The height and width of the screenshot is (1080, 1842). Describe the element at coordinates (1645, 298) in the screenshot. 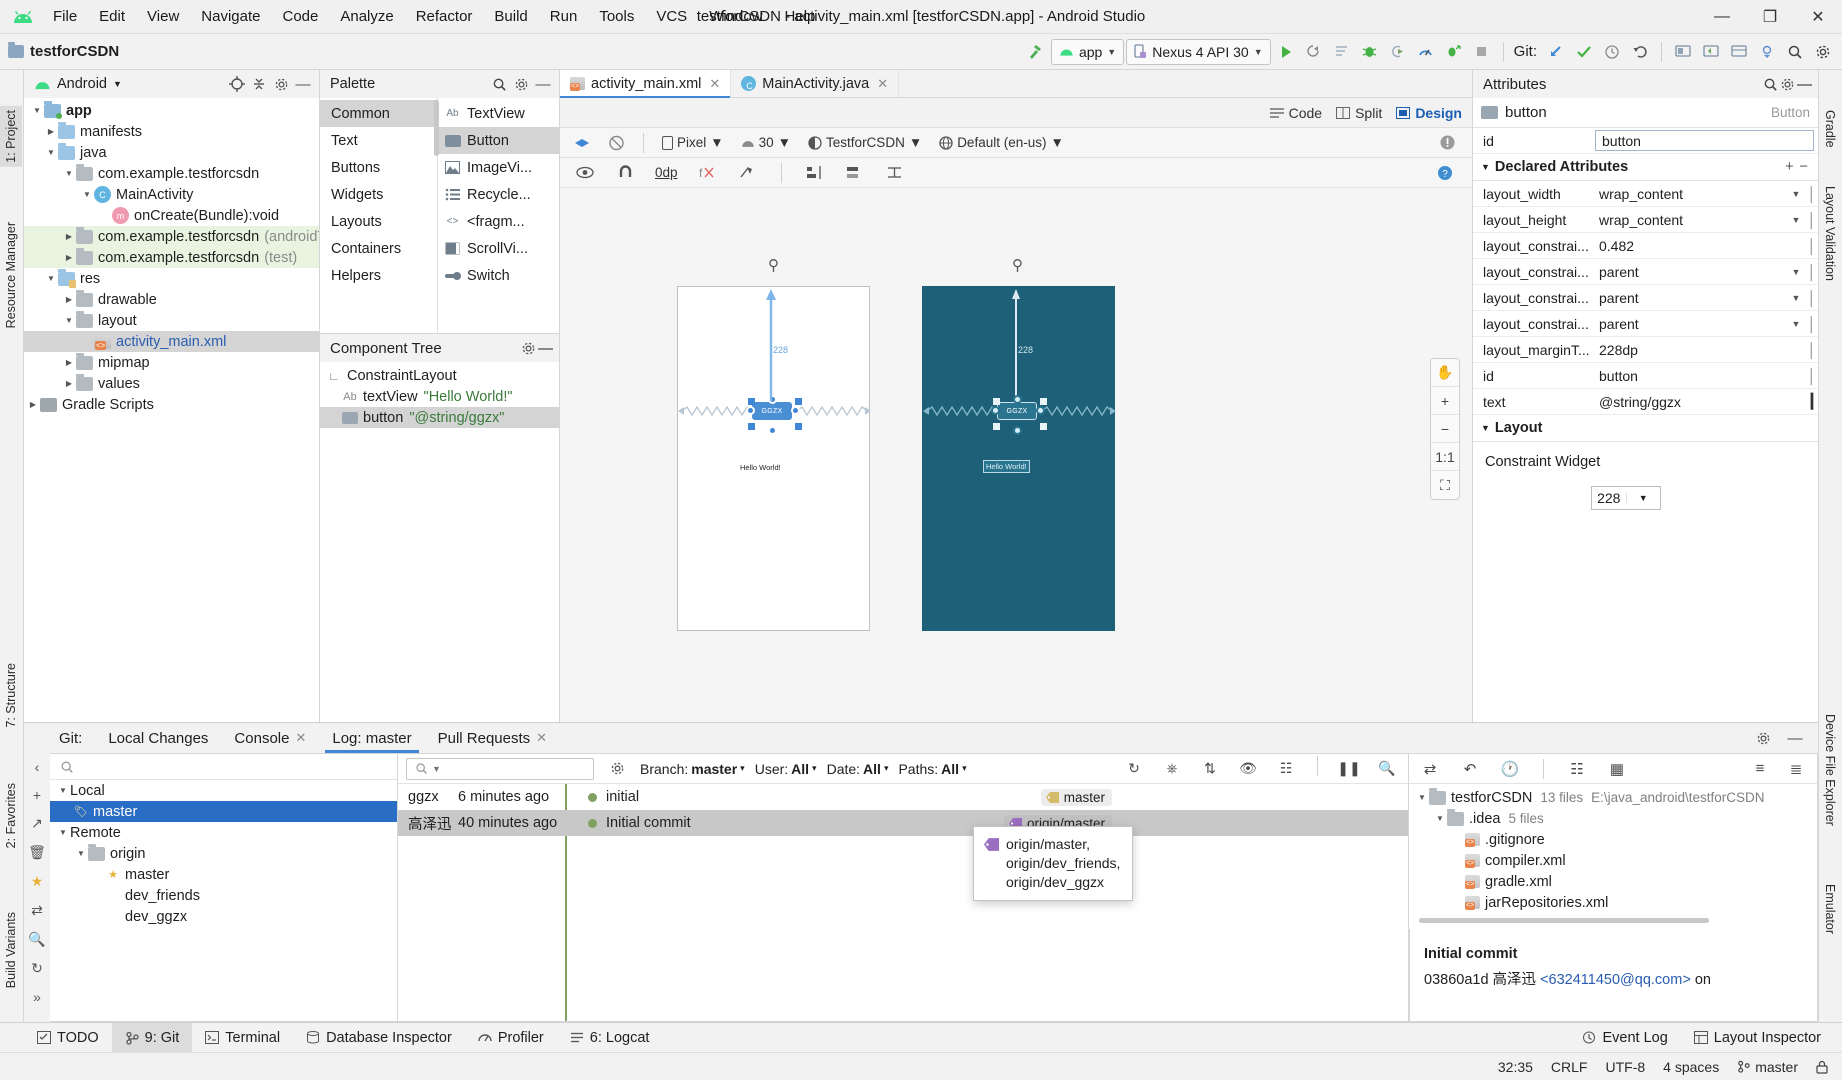

I see `attribute-row-constraint-2: layout_constrai... parent ▼ │` at that location.